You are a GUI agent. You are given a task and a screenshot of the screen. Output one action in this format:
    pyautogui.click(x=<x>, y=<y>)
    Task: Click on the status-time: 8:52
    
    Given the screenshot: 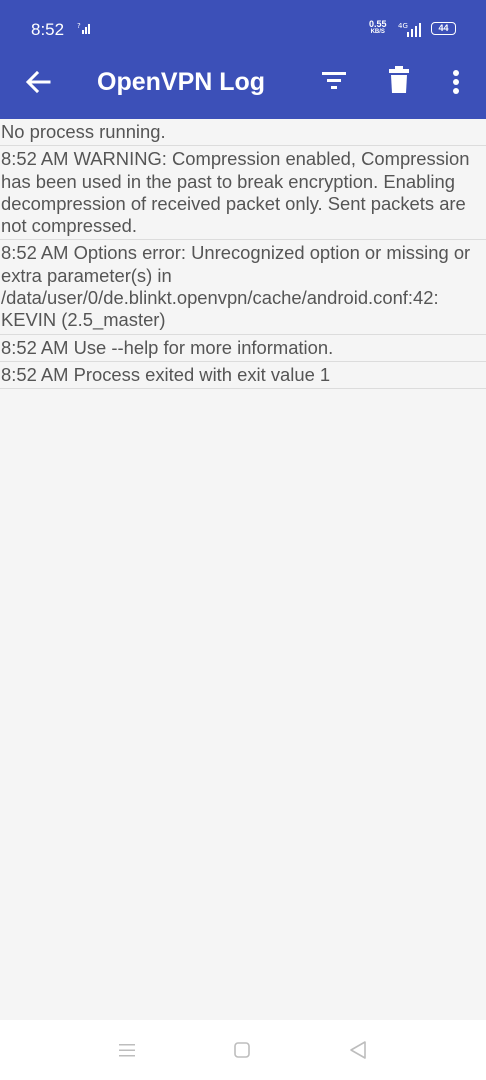 What is the action you would take?
    pyautogui.click(x=48, y=29)
    